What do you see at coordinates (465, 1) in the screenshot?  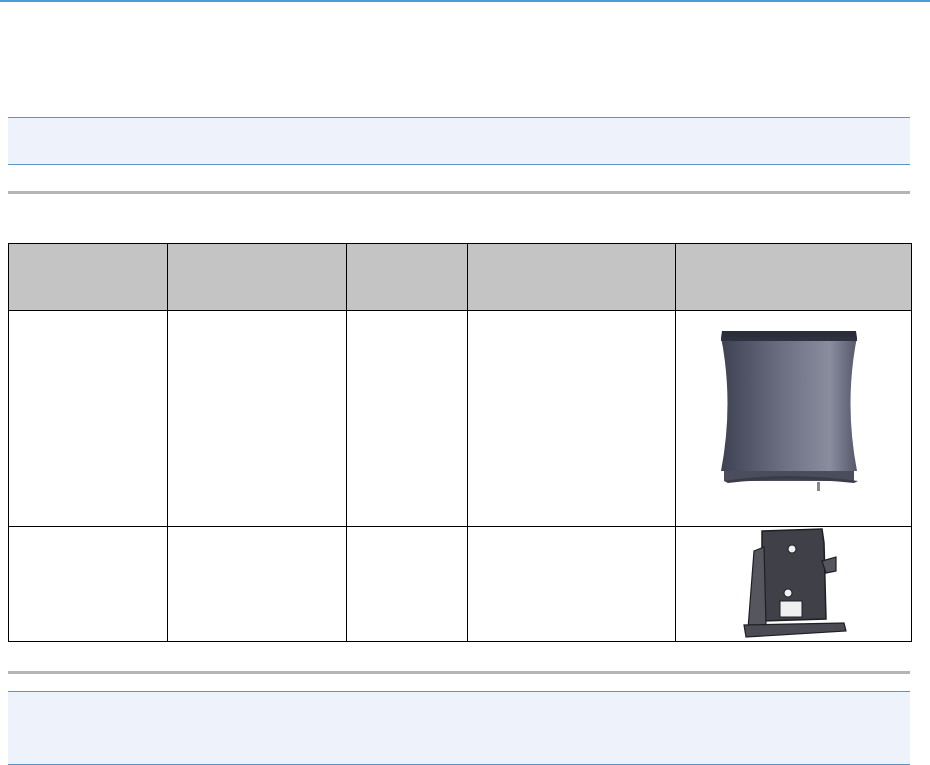 I see `top-accent-rule` at bounding box center [465, 1].